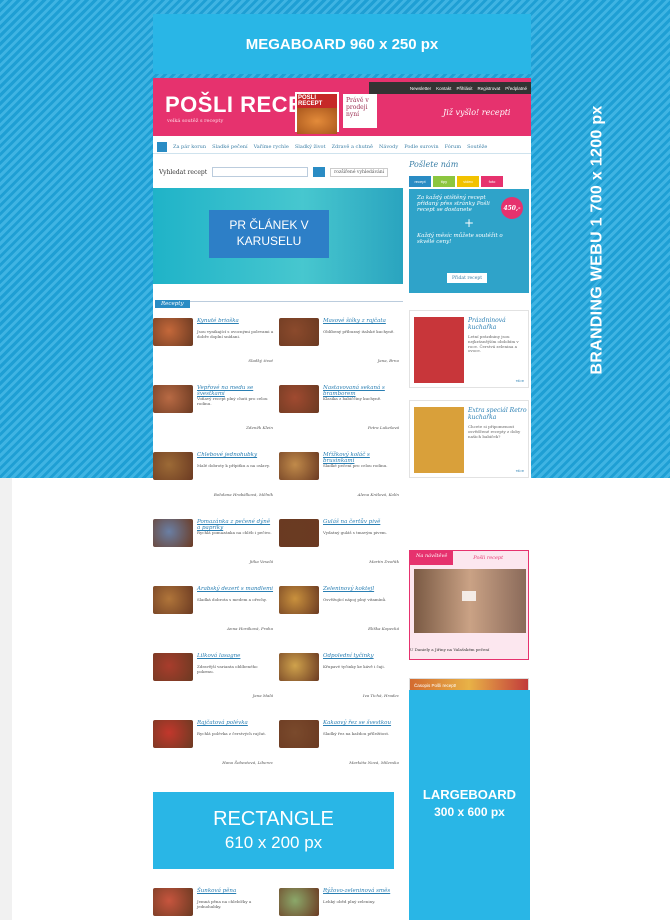 This screenshot has width=670, height=920. I want to click on megaboard-ad: MEGABOARD 960 x 250 px, so click(342, 44).